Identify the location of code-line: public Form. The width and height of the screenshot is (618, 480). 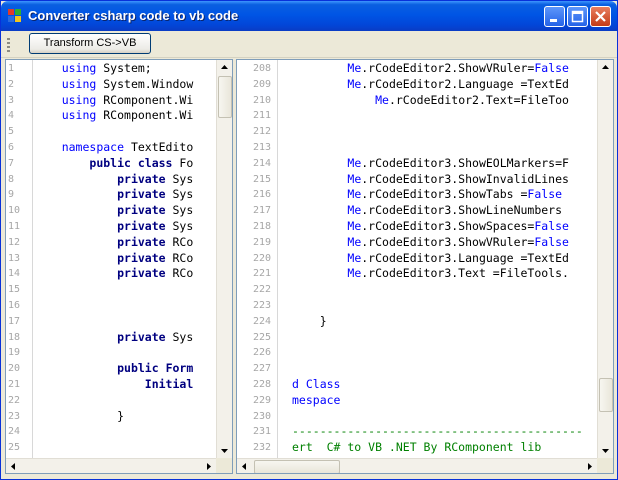
(113, 369).